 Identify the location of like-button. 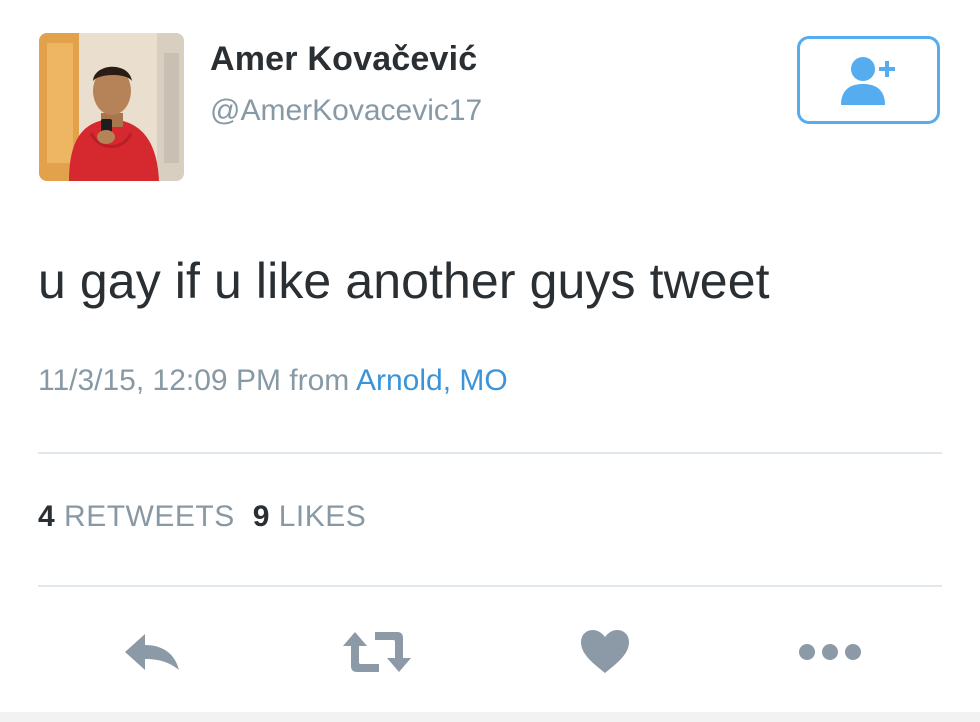
(605, 652).